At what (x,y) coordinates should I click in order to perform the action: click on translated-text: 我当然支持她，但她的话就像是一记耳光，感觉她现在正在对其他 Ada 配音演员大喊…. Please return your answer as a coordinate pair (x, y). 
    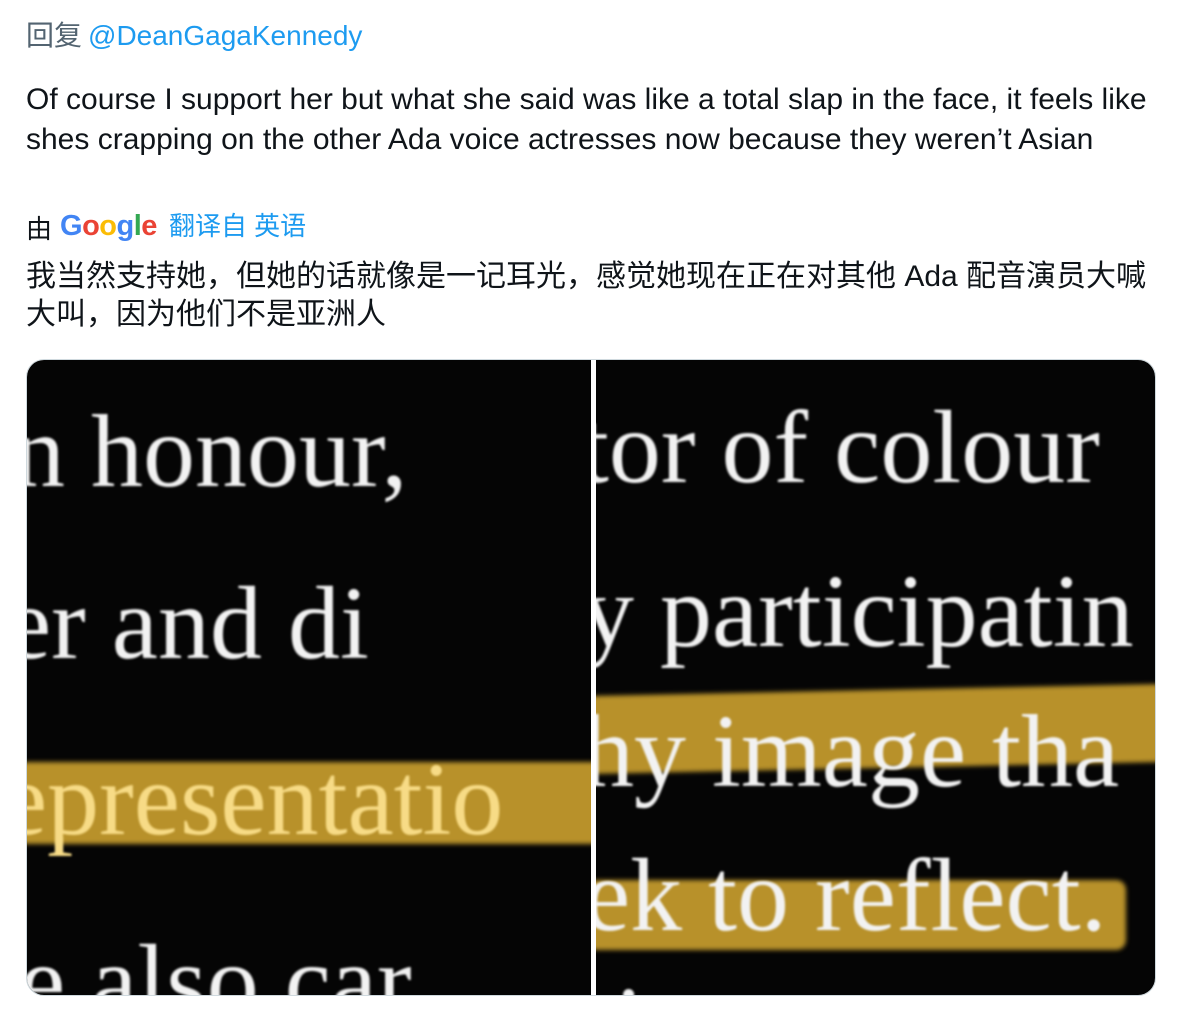
    Looking at the image, I should click on (586, 295).